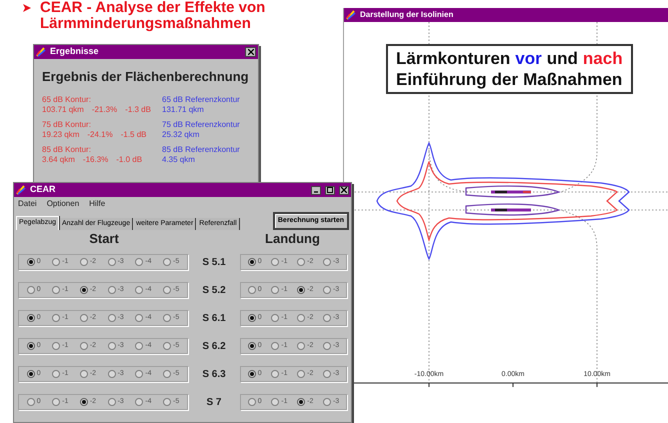 Image resolution: width=668 pixels, height=423 pixels. What do you see at coordinates (153, 8) in the screenshot?
I see `slide-title: CEAR - Analyse der Effekte von` at bounding box center [153, 8].